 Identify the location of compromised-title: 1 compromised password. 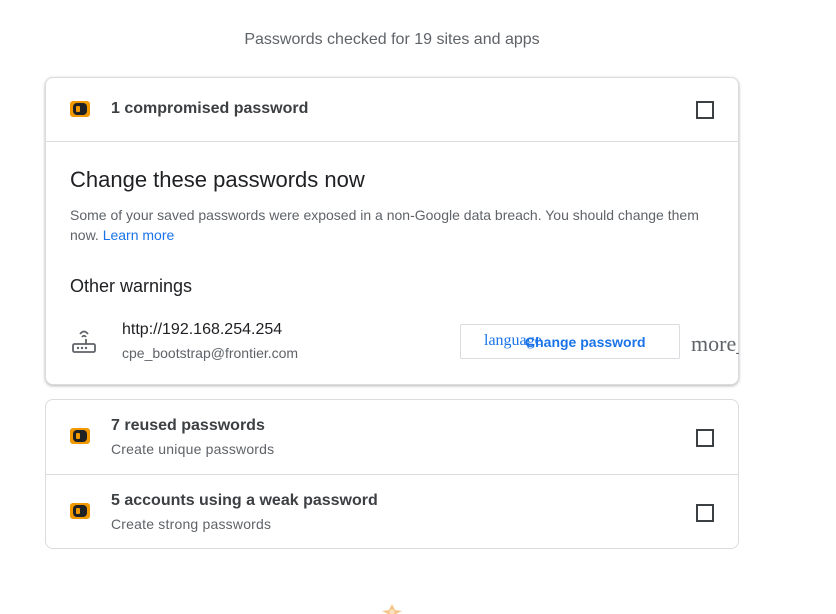
(210, 108).